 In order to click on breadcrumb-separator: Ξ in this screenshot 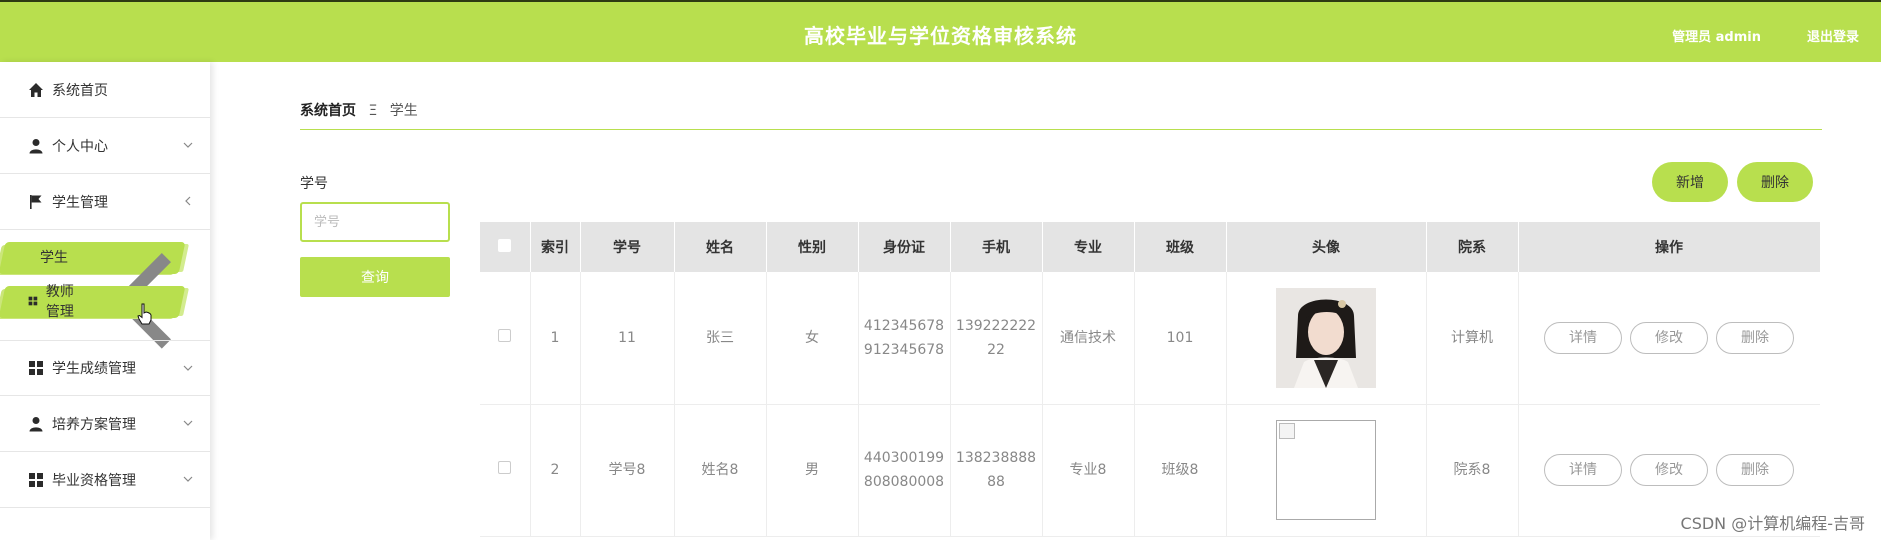, I will do `click(373, 111)`.